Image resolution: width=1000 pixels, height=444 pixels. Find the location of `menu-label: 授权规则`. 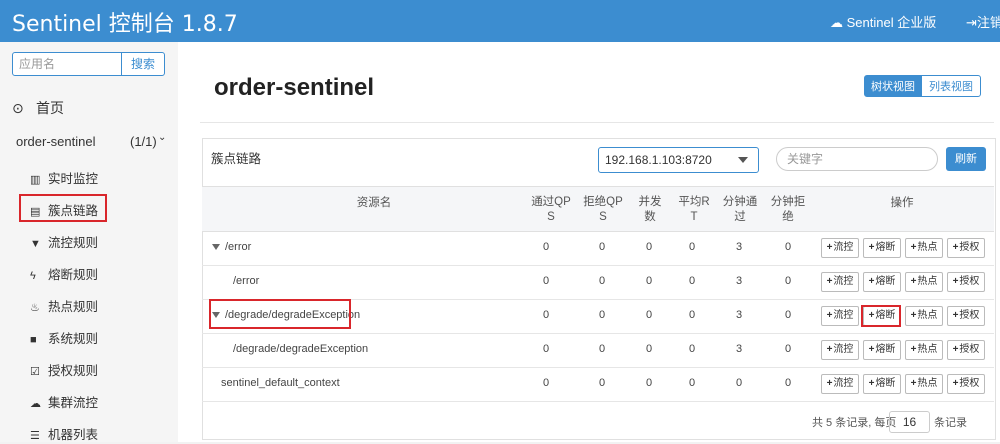

menu-label: 授权规则 is located at coordinates (73, 371).